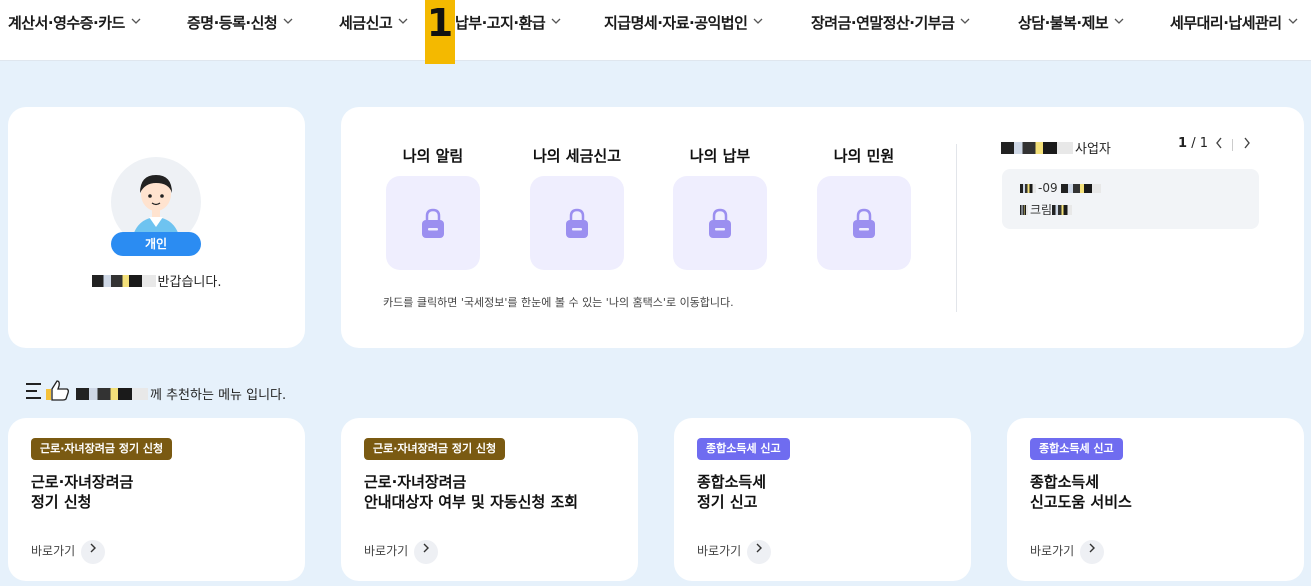  Describe the element at coordinates (82, 492) in the screenshot. I see `recommend-card-title: 근로·자녀장려금 정기 신청` at that location.